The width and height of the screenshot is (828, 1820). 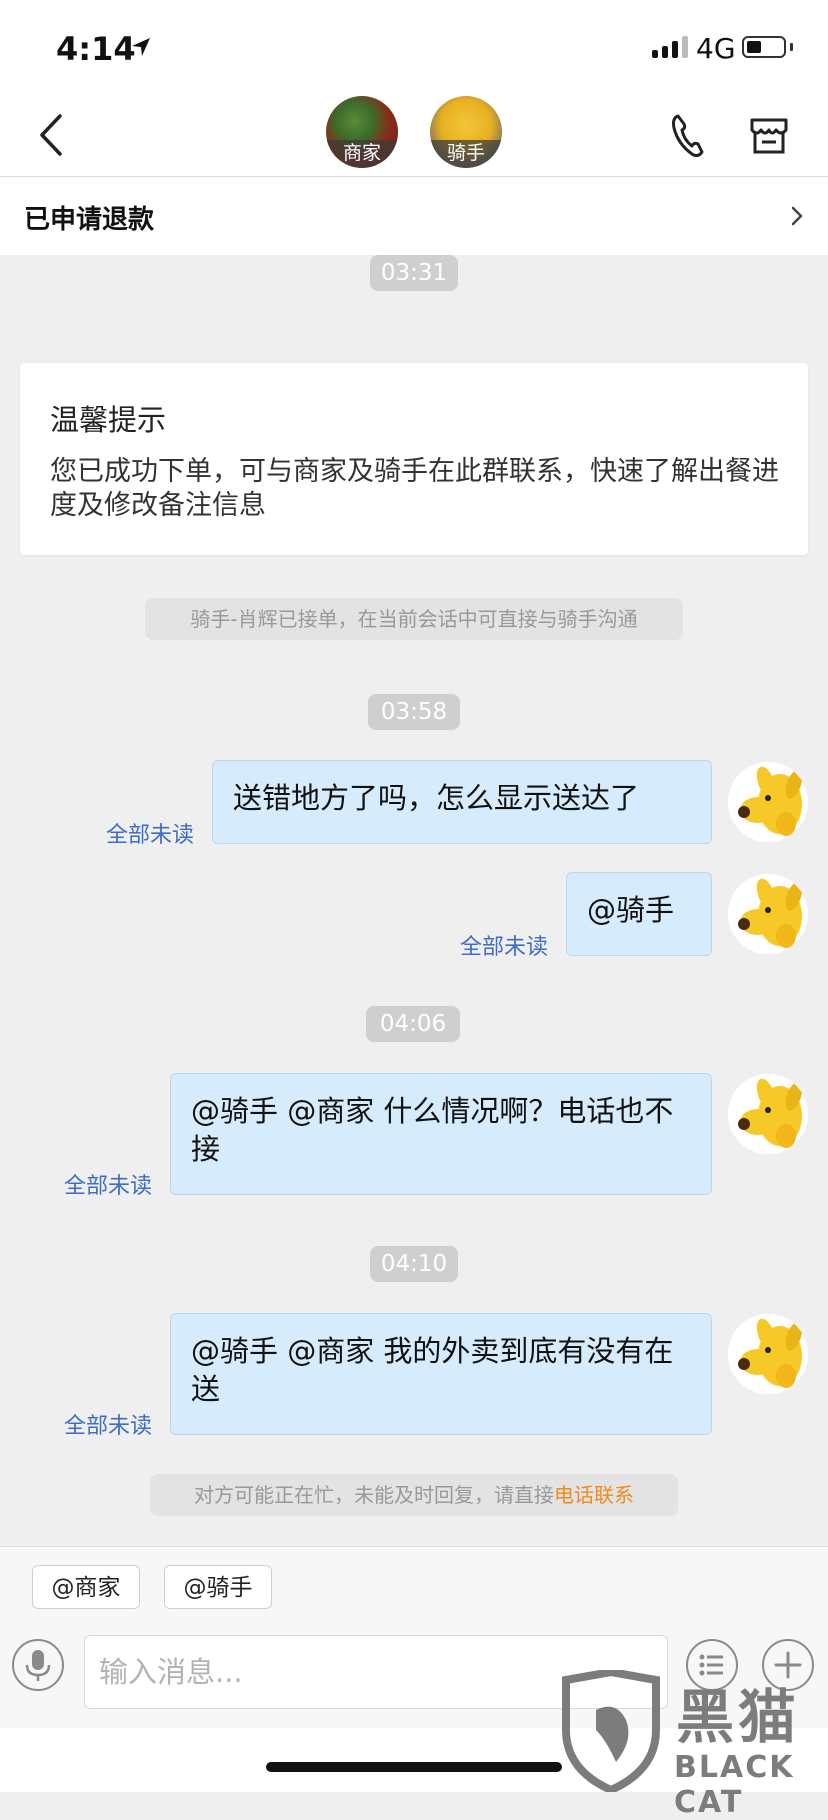 I want to click on merchant-avatar: 商家, so click(x=362, y=132).